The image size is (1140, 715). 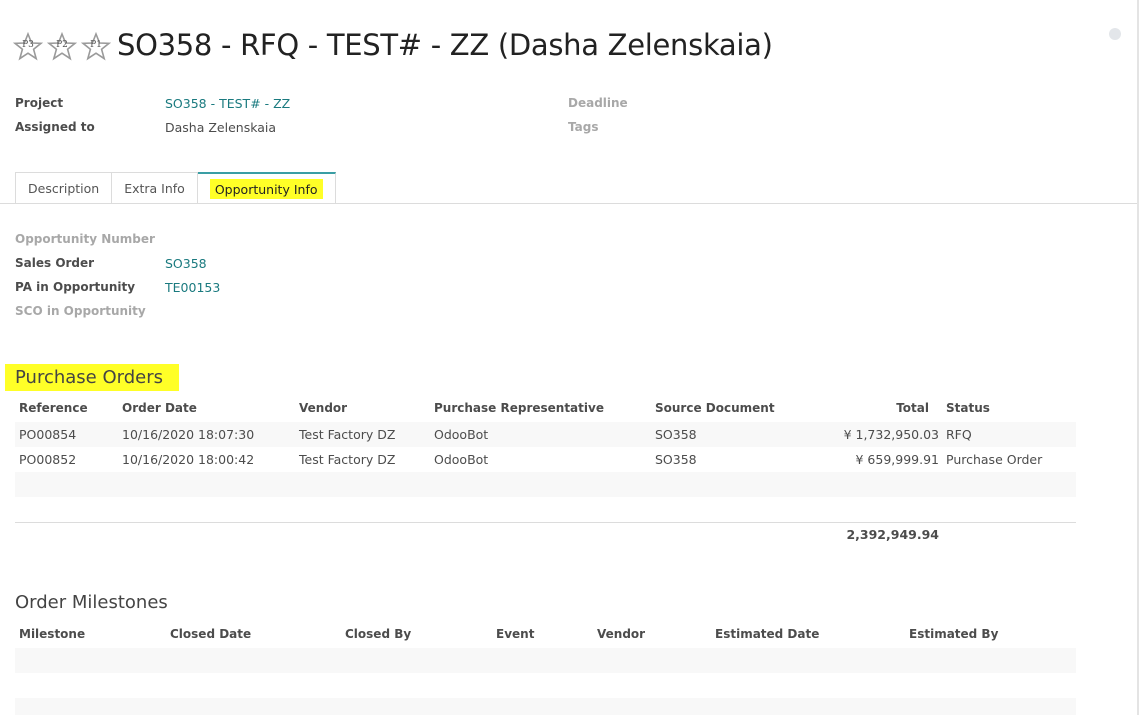 I want to click on tab-description: Description, so click(x=64, y=188).